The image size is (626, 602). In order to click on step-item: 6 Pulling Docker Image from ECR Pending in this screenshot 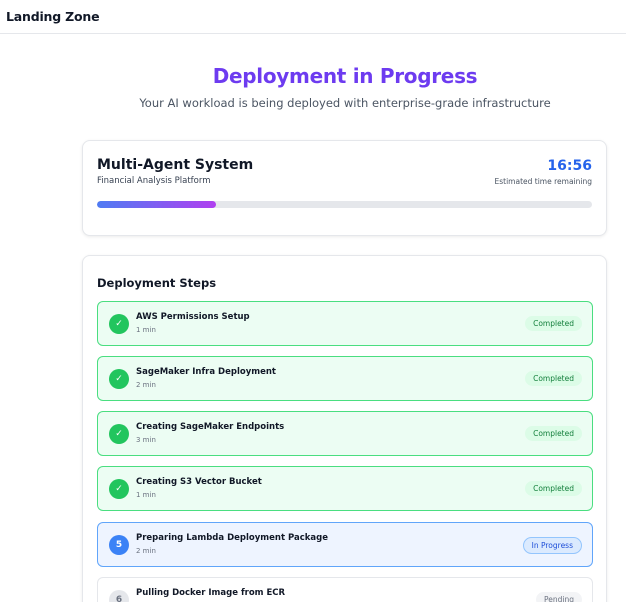, I will do `click(345, 589)`.